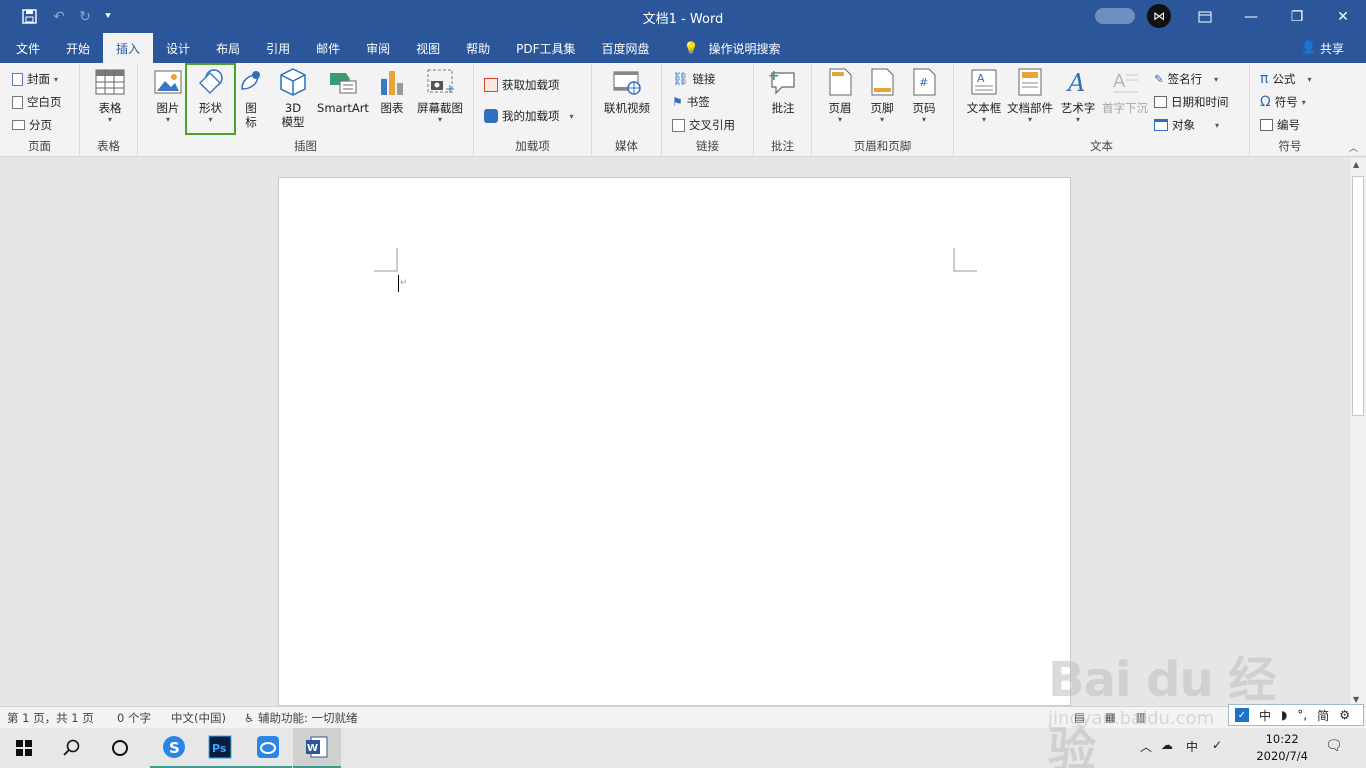 The image size is (1366, 768). Describe the element at coordinates (924, 95) in the screenshot. I see `page-number-button: # 页码 ▾` at that location.